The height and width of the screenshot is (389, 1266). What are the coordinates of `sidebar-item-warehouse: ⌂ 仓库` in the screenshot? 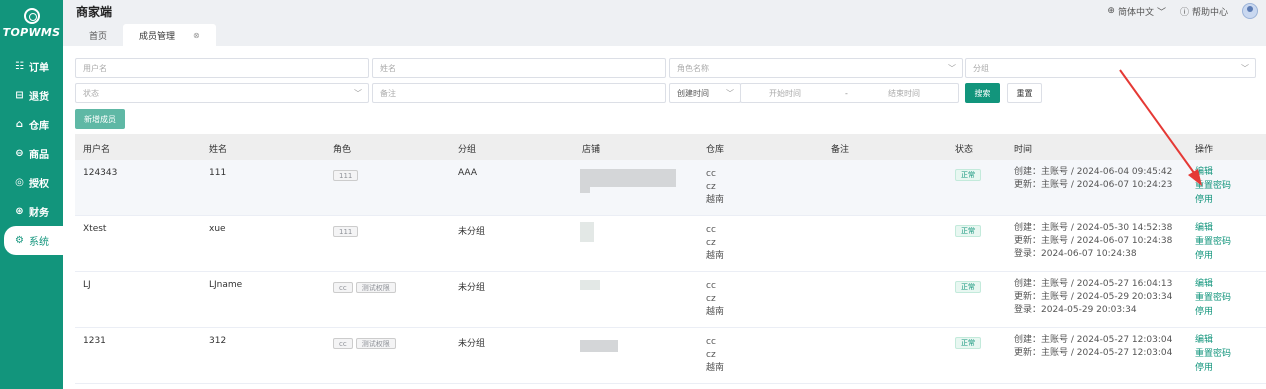 It's located at (31, 124).